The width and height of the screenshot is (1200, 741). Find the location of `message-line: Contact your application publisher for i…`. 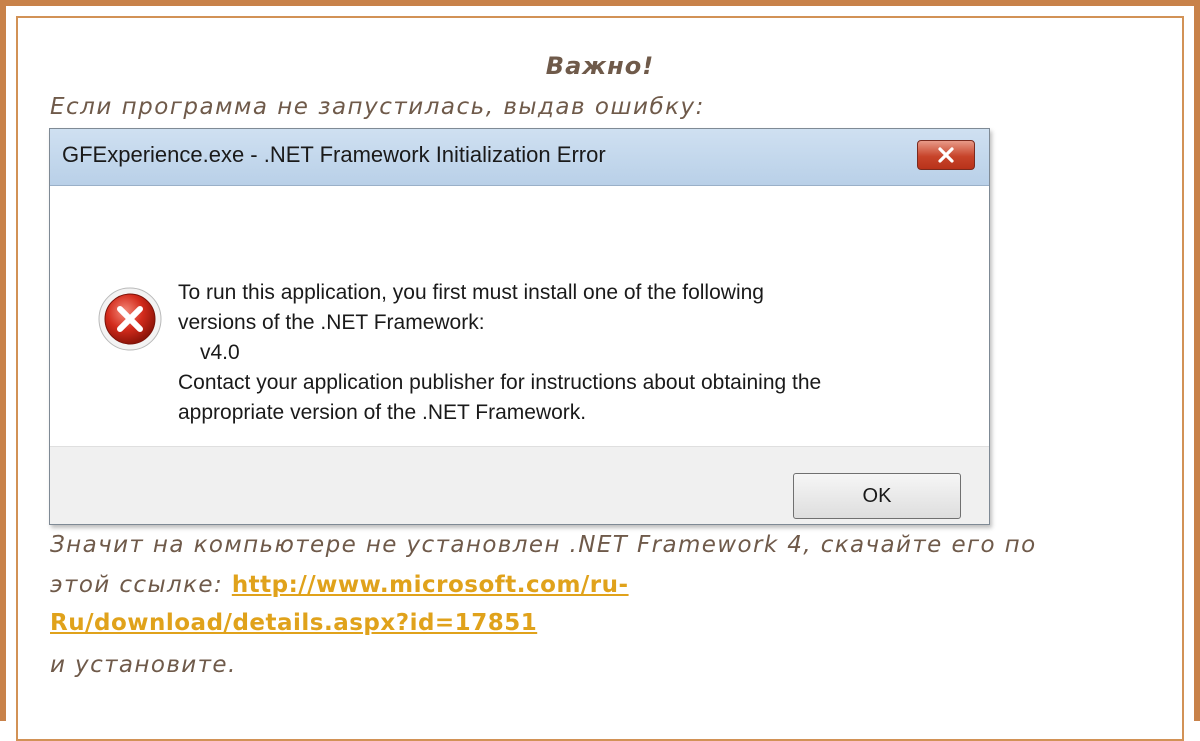

message-line: Contact your application publisher for i… is located at coordinates (500, 382).